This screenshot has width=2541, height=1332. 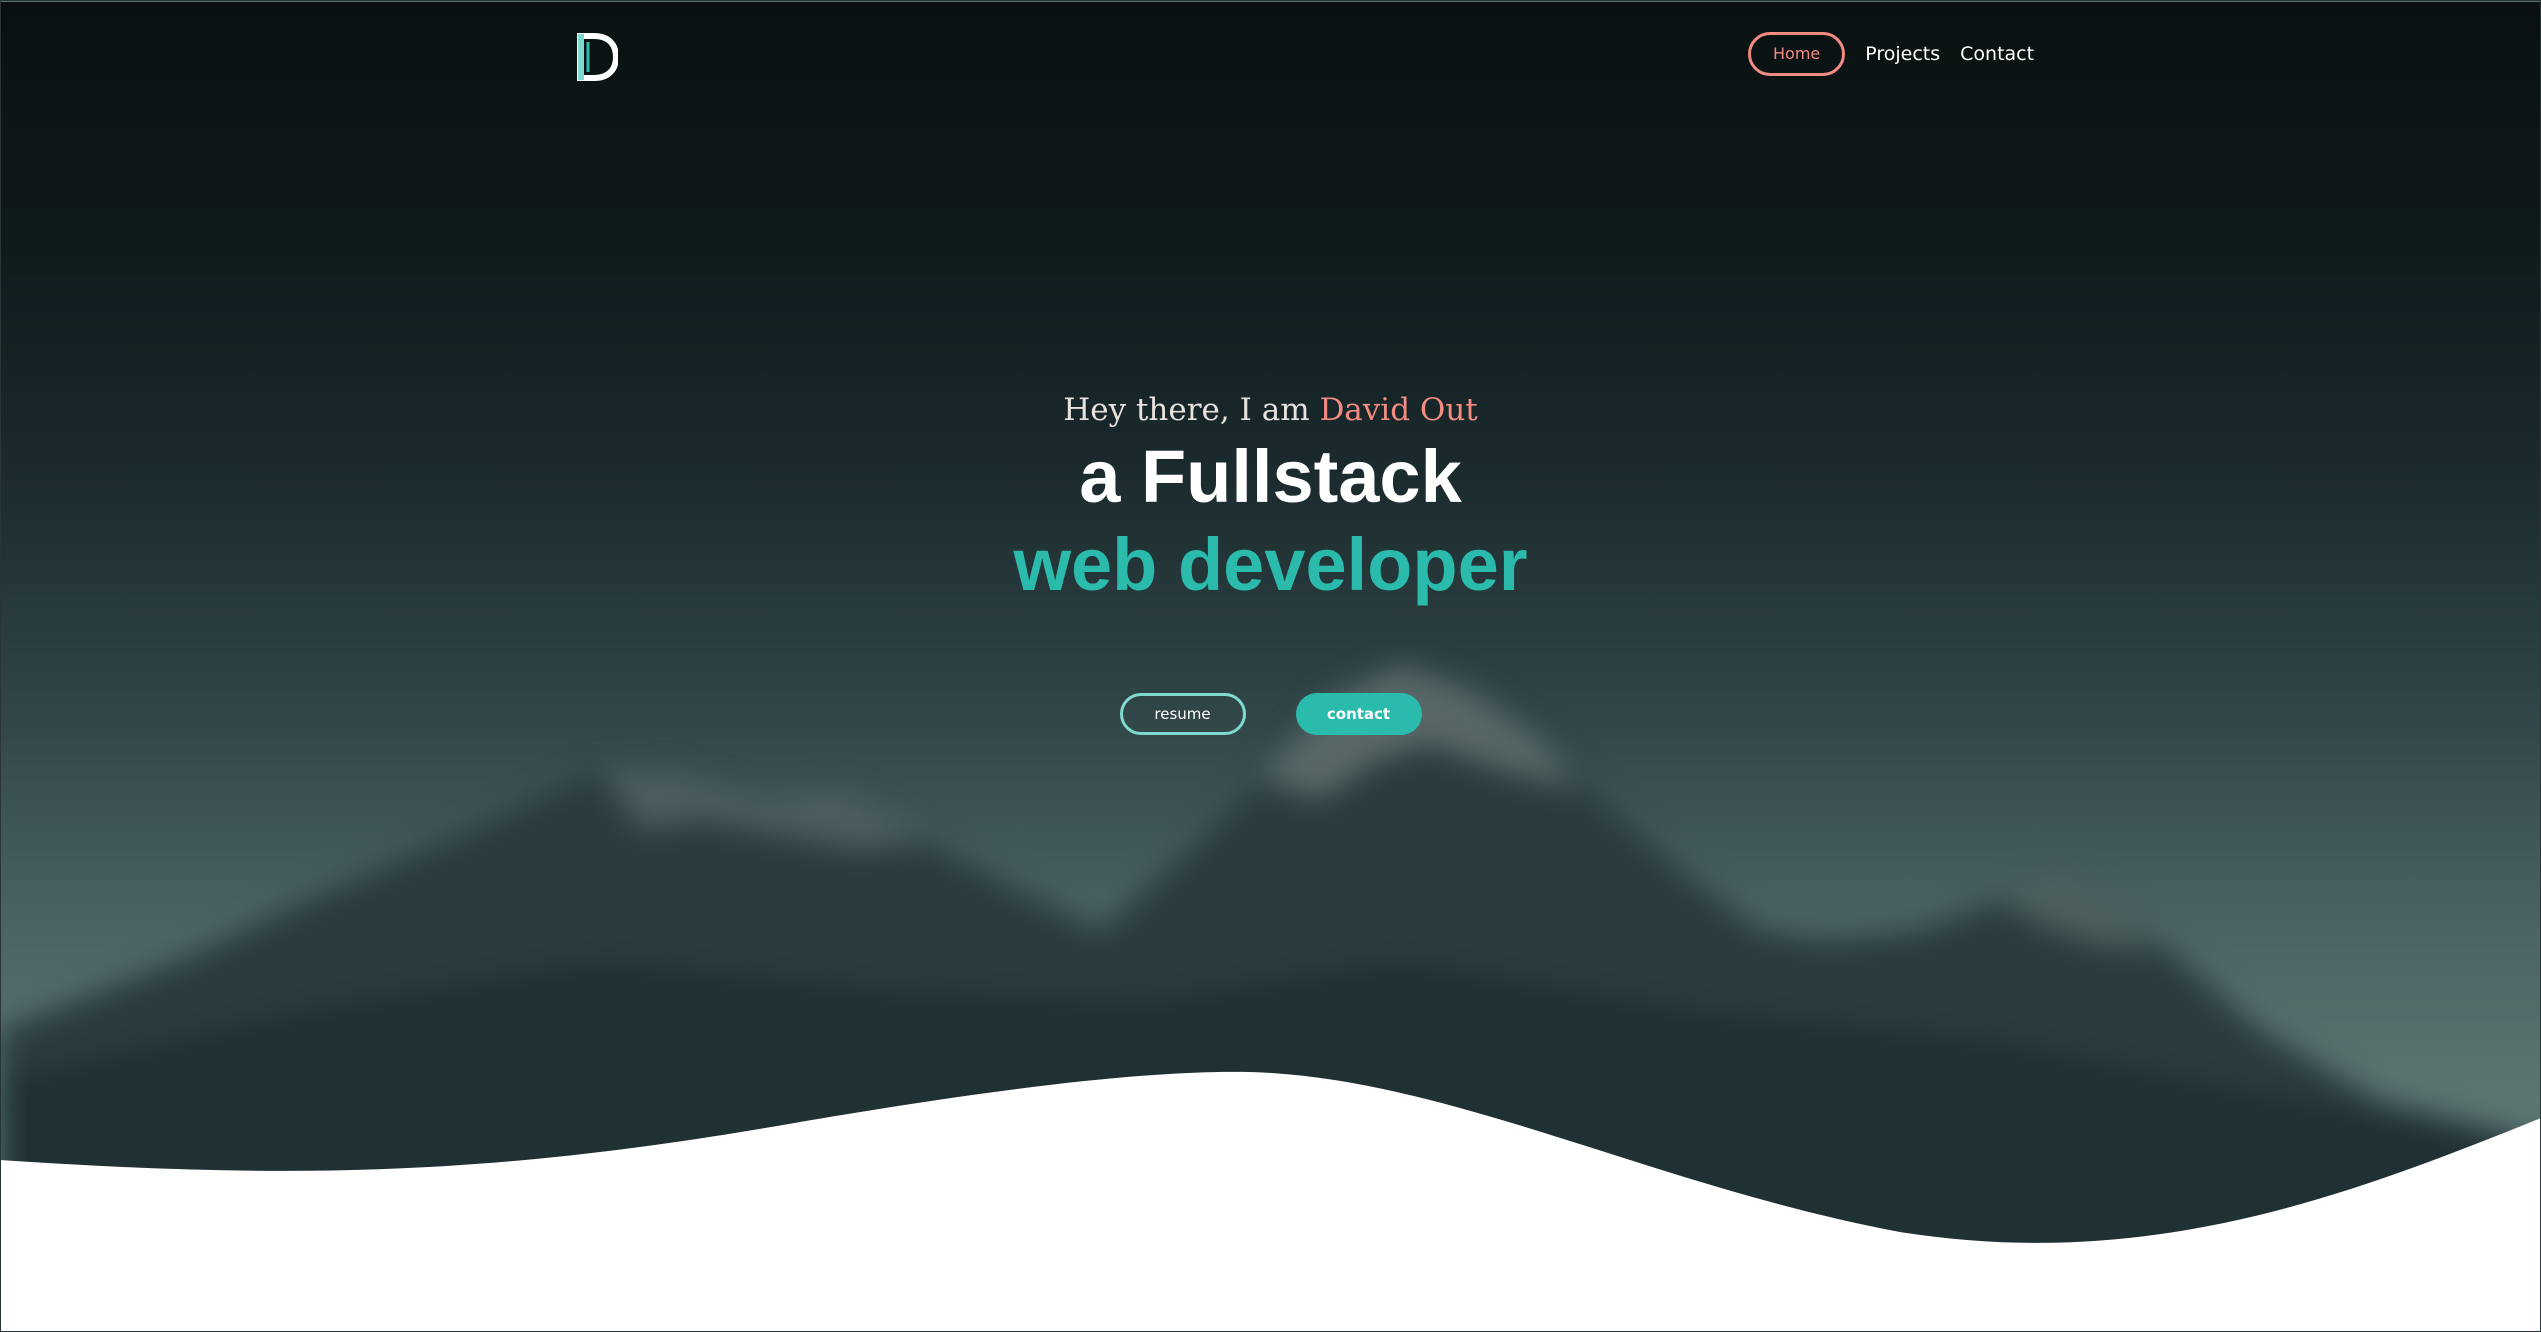 I want to click on hero-intro: Hey there, I am David Out, so click(x=1270, y=410).